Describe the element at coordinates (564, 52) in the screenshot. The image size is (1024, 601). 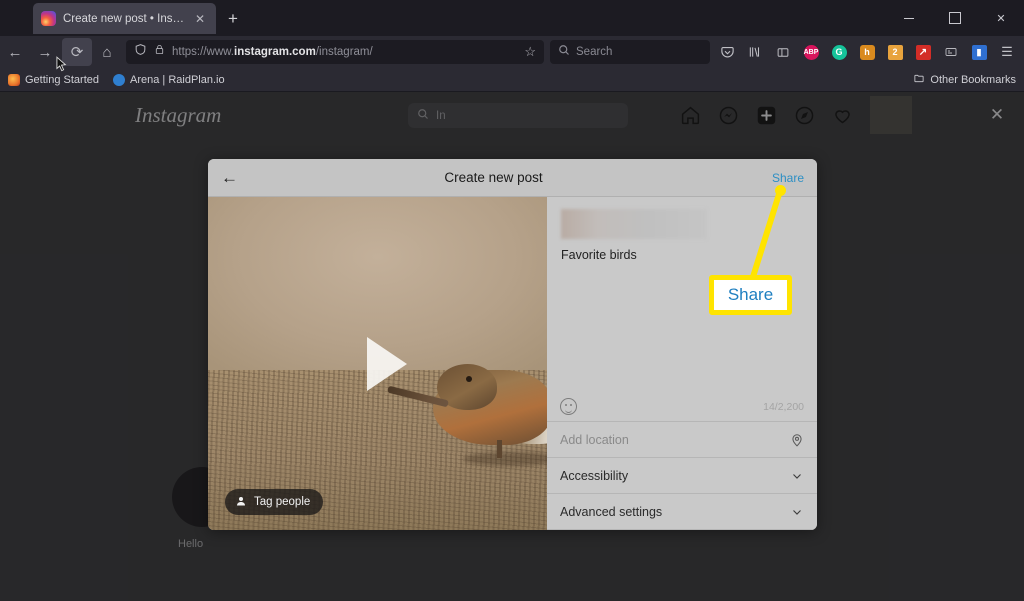
I see `search-icon` at that location.